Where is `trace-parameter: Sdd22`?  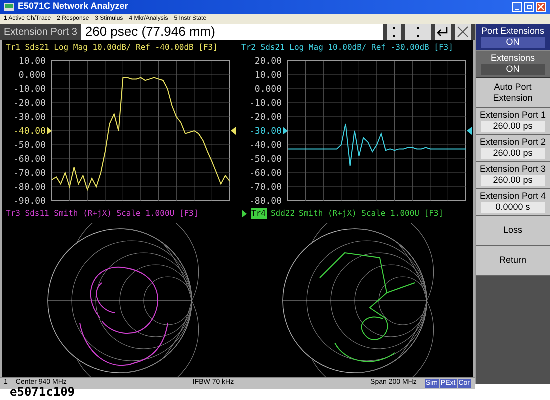
trace-parameter: Sdd22 is located at coordinates (283, 213).